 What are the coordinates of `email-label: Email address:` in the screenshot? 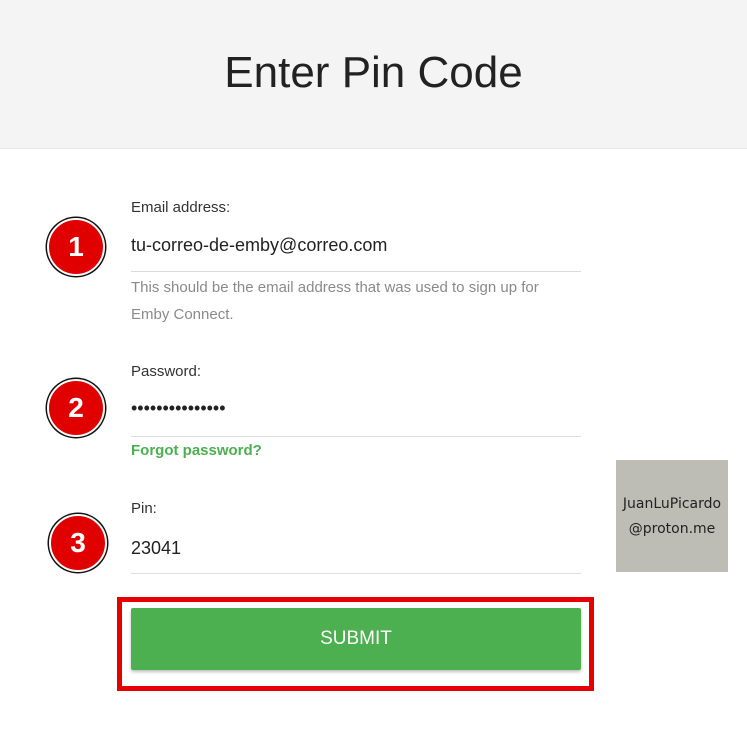 It's located at (181, 207).